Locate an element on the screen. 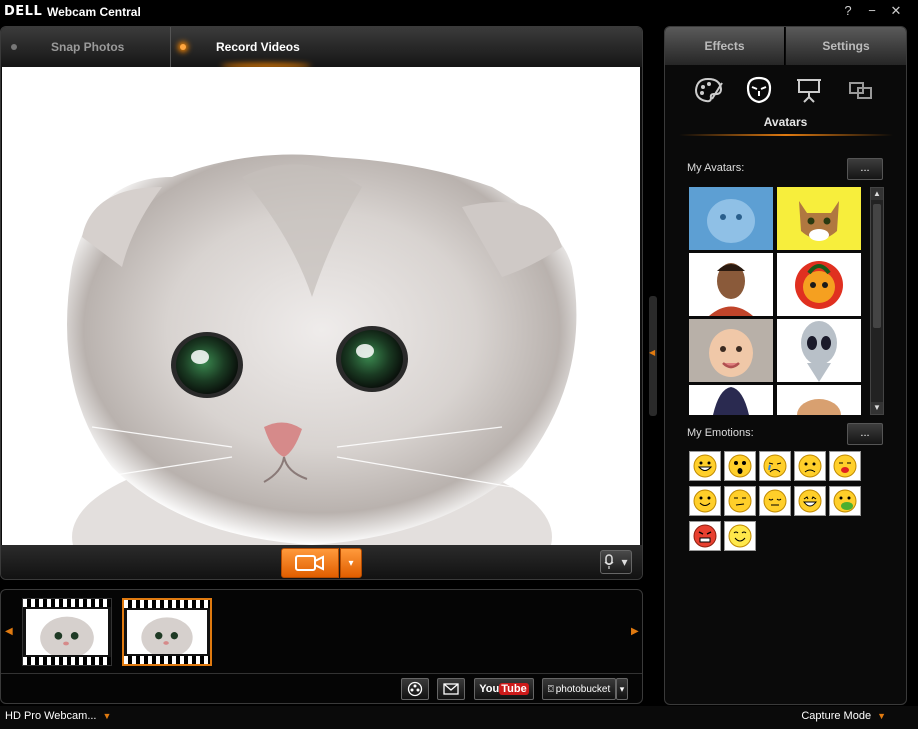 This screenshot has width=918, height=729. youtube-logo-tube: Tube is located at coordinates (514, 689).